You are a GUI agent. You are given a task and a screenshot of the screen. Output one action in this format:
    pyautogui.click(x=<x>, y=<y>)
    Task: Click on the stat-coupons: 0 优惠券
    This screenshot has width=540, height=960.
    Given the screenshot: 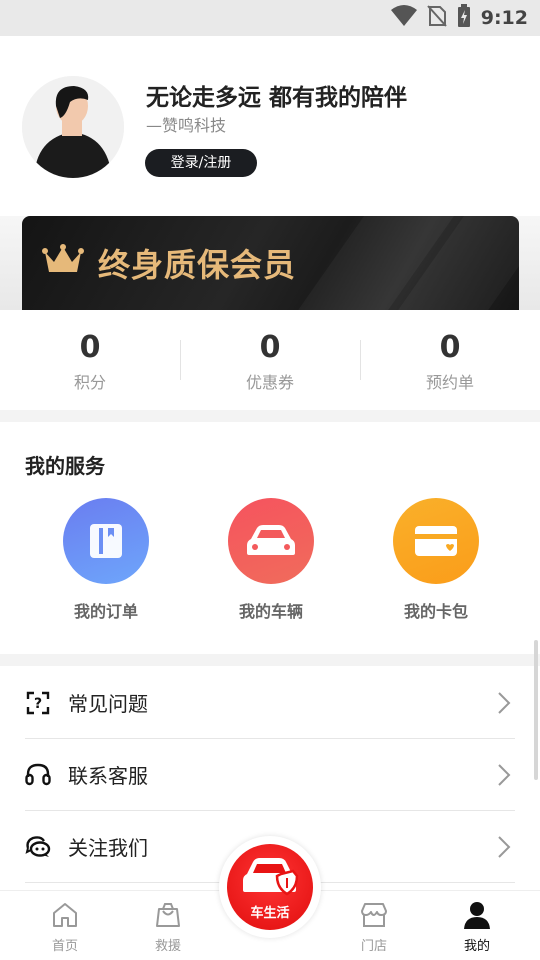 What is the action you would take?
    pyautogui.click(x=270, y=360)
    